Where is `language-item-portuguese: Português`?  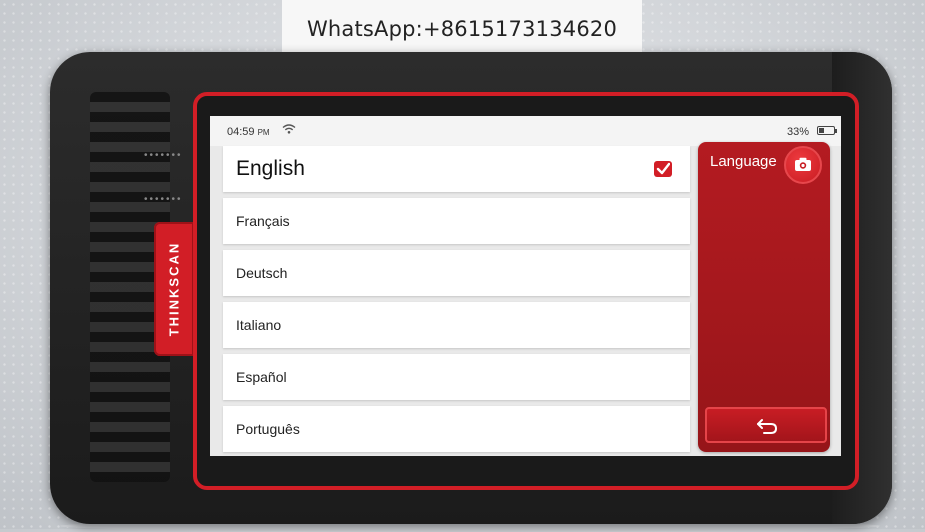 language-item-portuguese: Português is located at coordinates (456, 429).